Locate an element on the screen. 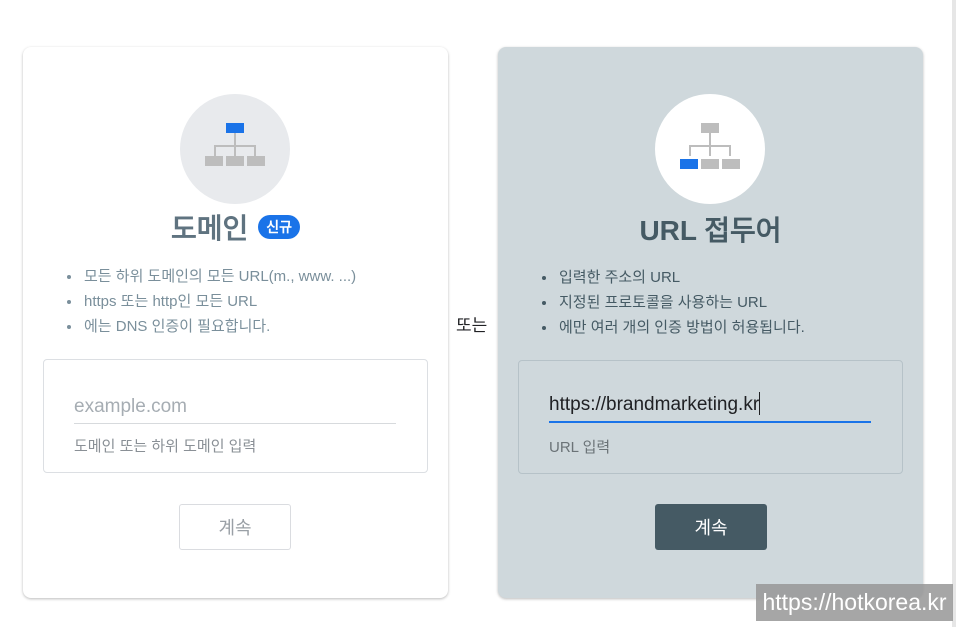 This screenshot has width=958, height=627. domain-title-row: 도메인 신규 is located at coordinates (235, 227).